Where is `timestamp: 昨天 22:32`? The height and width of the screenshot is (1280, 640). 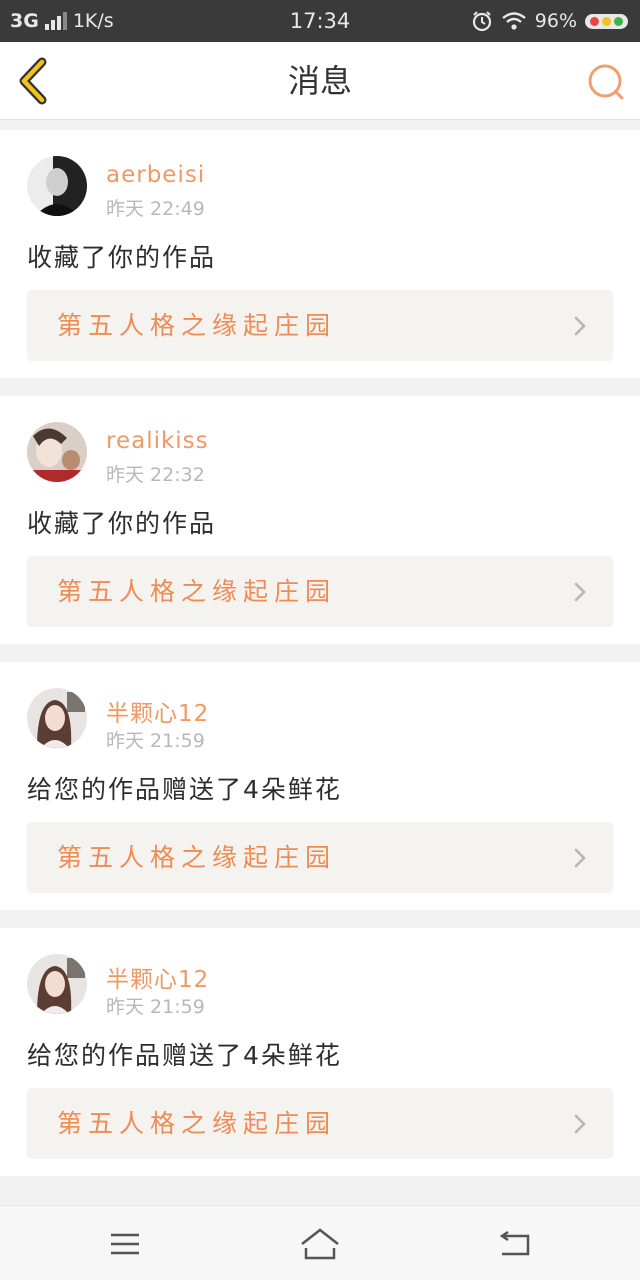 timestamp: 昨天 22:32 is located at coordinates (155, 475).